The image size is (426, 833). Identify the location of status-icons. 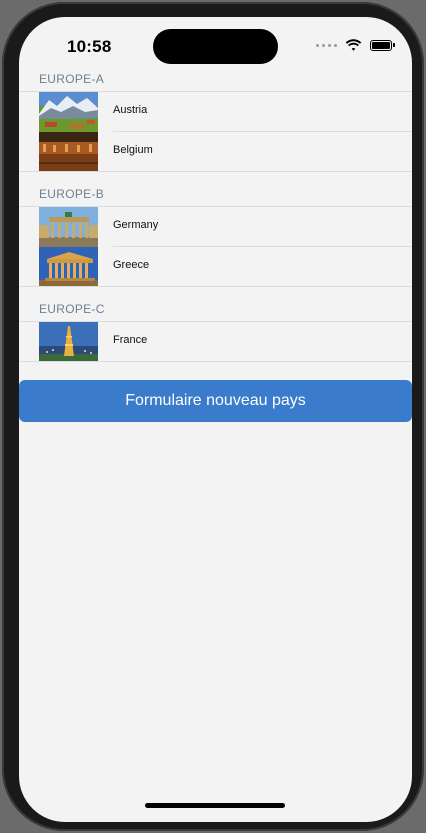
(355, 45).